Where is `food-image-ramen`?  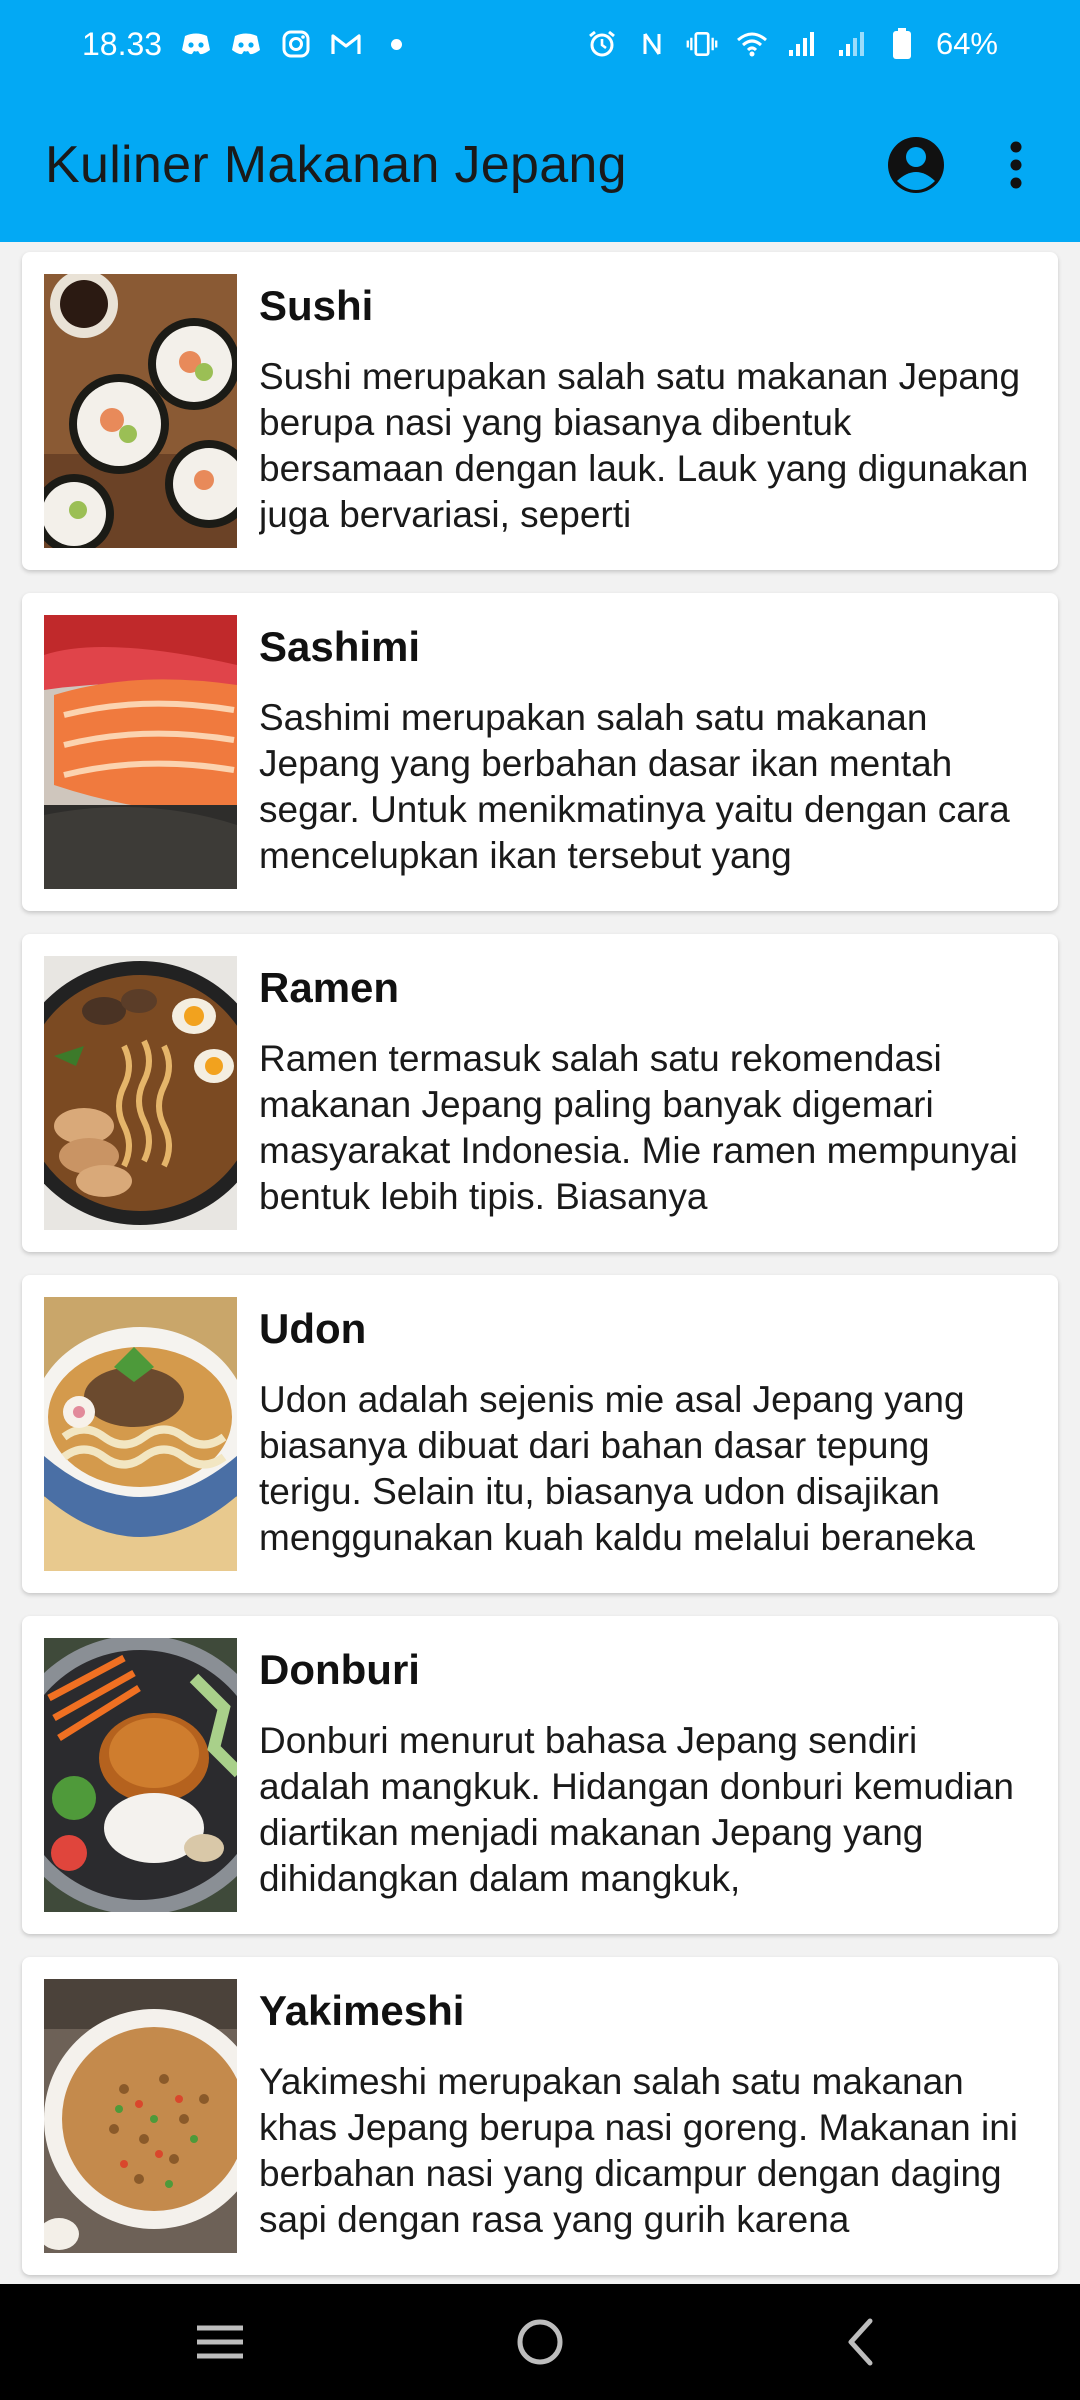
food-image-ramen is located at coordinates (140, 1093).